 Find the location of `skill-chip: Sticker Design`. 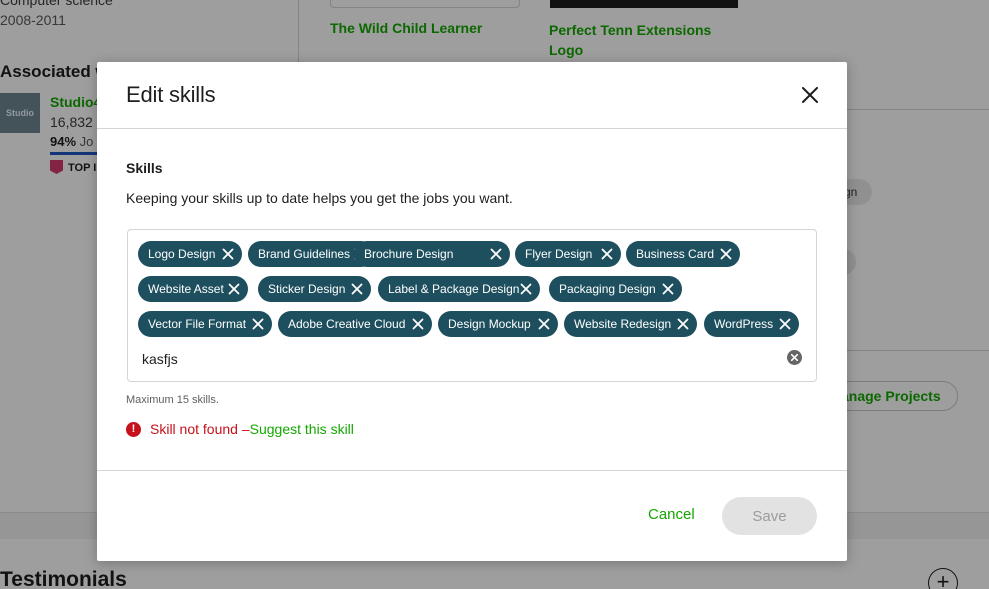

skill-chip: Sticker Design is located at coordinates (314, 289).